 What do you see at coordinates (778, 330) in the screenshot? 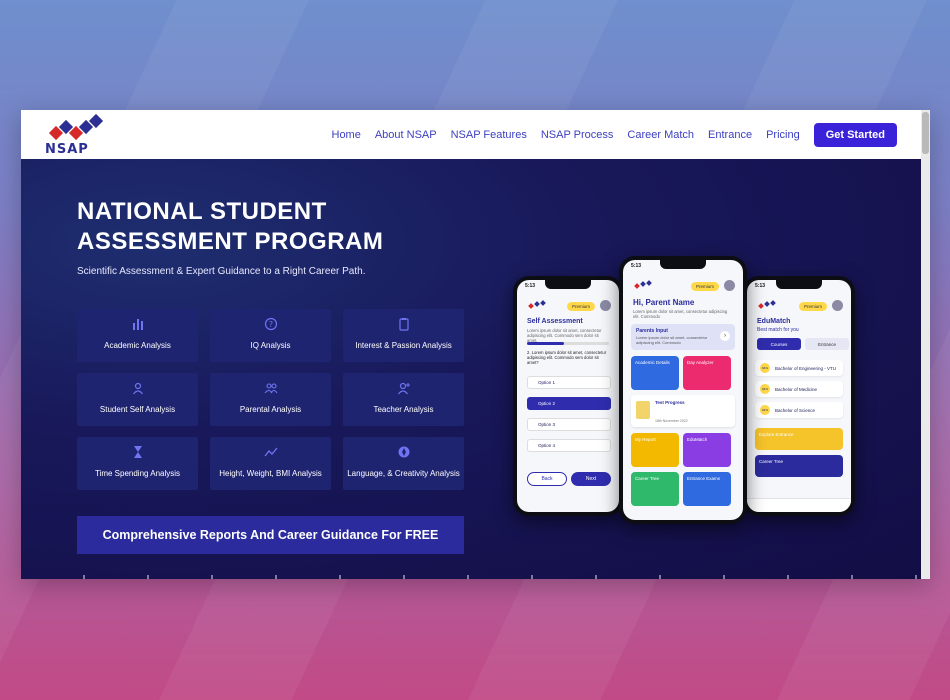
I see `screen-subtitle: Best match for you` at bounding box center [778, 330].